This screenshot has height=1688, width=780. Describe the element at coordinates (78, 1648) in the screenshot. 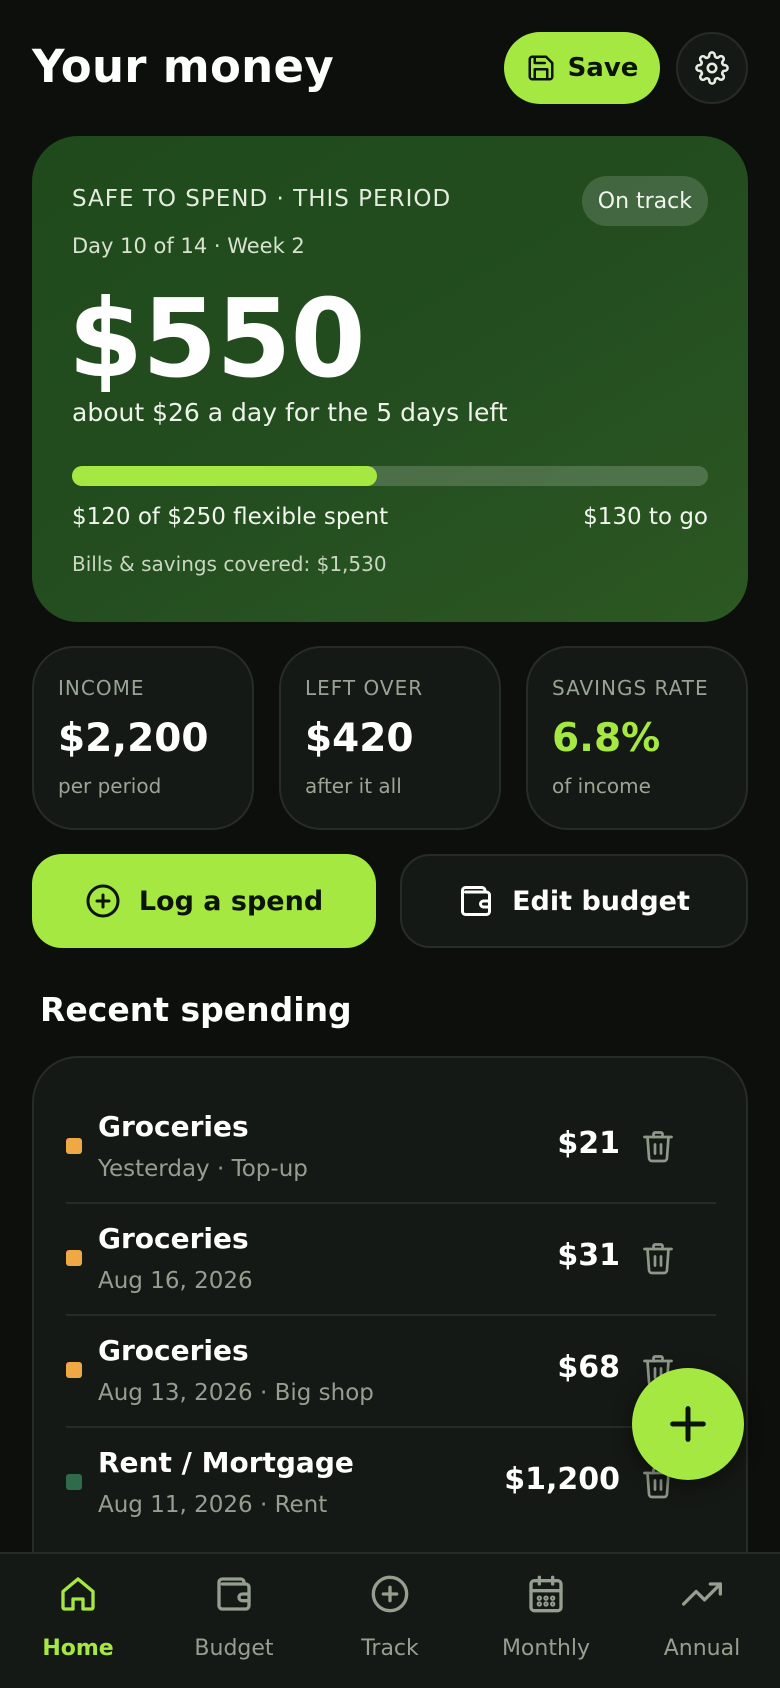

I see `nav-label: Home` at that location.